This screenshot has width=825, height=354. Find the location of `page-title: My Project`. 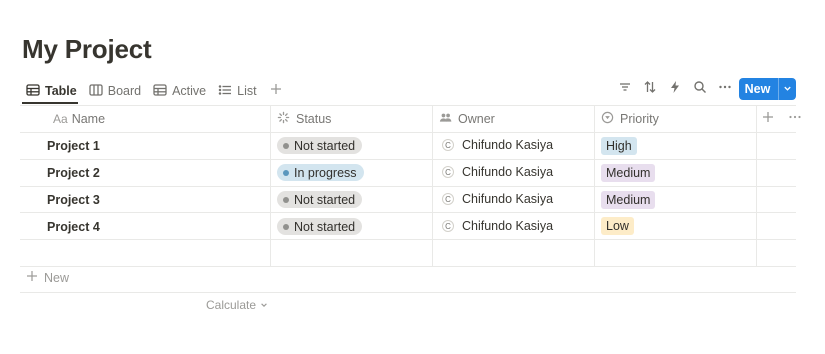

page-title: My Project is located at coordinates (87, 49).